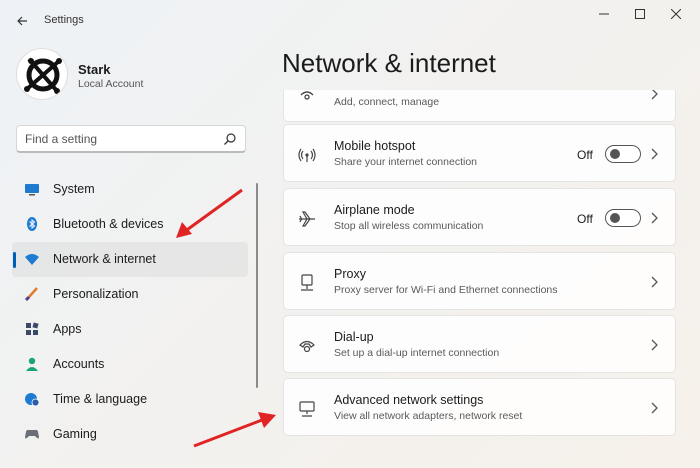 This screenshot has width=700, height=468. What do you see at coordinates (307, 346) in the screenshot?
I see `dialup-icon` at bounding box center [307, 346].